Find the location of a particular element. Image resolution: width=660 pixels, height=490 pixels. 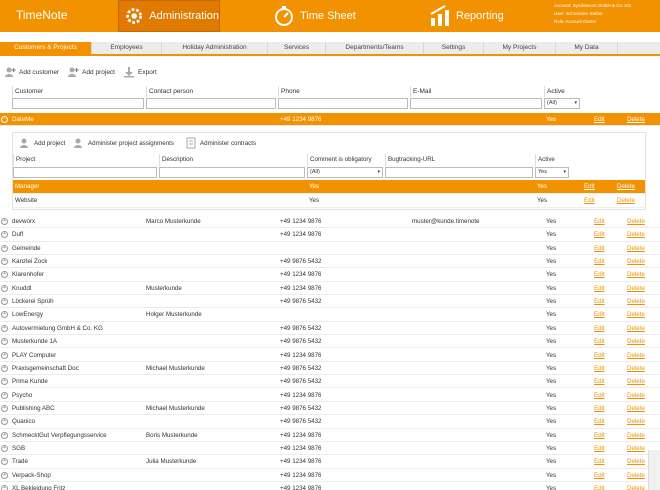

filter-email-input is located at coordinates (476, 103).